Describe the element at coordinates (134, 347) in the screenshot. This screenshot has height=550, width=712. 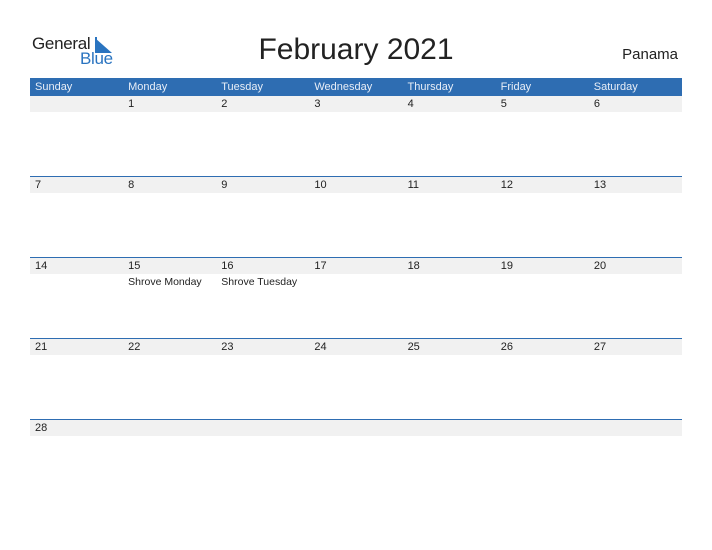
I see `day-number: 22` at that location.